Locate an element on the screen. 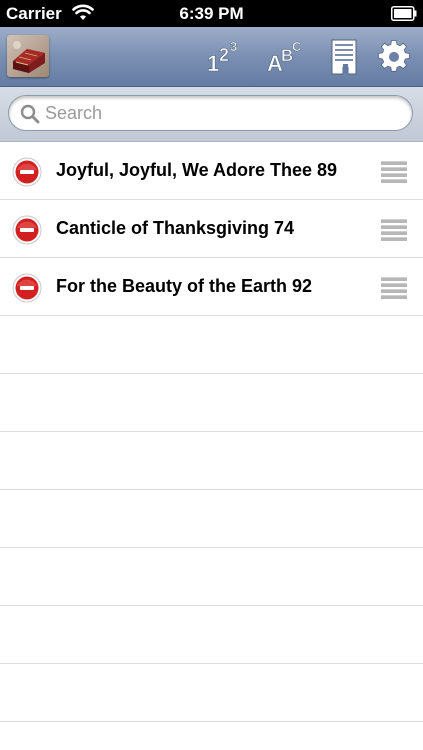 This screenshot has height=750, width=423. search-bar is located at coordinates (211, 114).